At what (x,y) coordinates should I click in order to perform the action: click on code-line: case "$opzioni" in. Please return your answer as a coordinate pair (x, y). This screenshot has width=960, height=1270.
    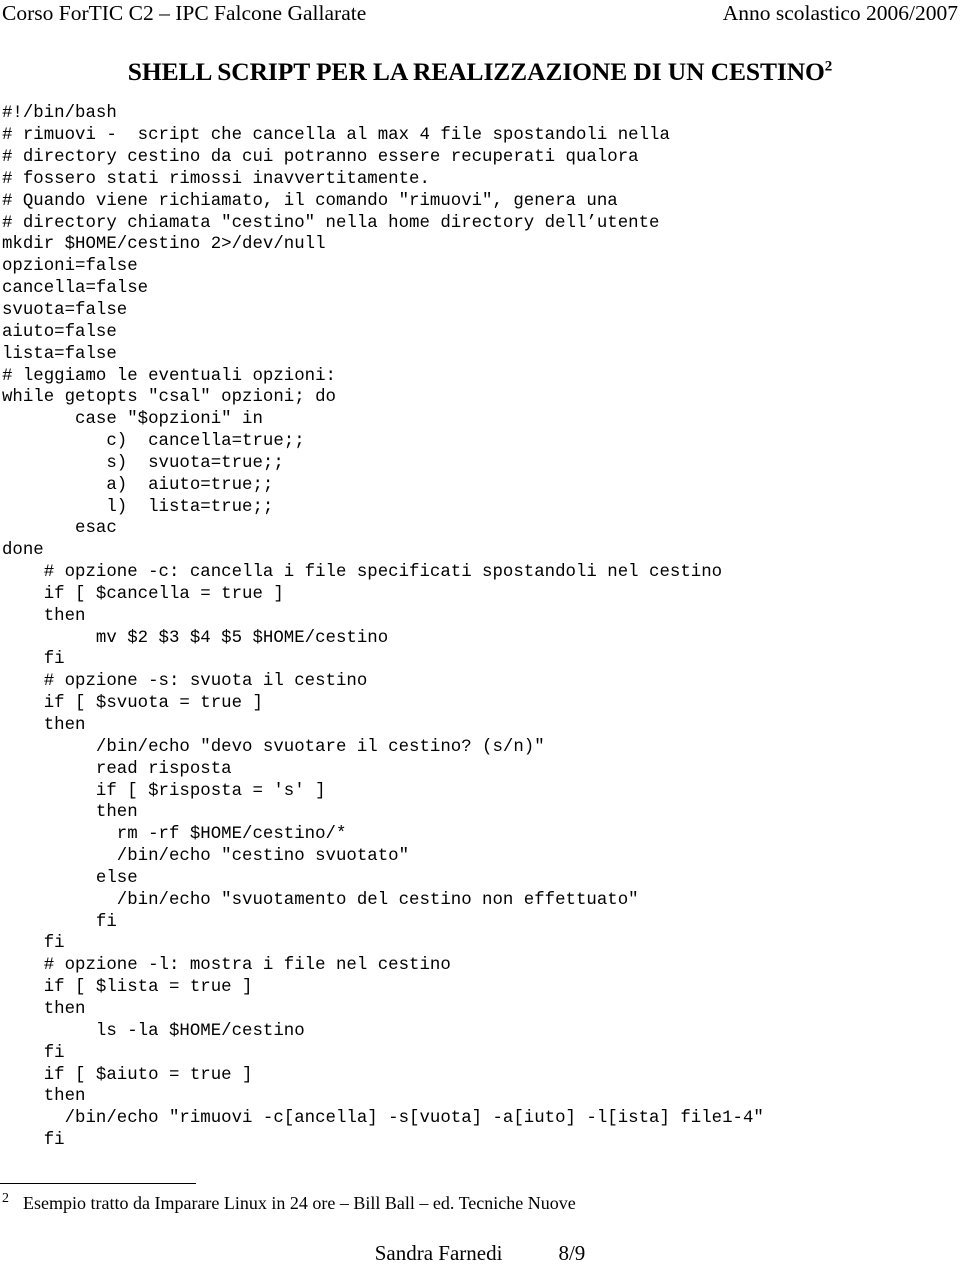
    Looking at the image, I should click on (132, 420).